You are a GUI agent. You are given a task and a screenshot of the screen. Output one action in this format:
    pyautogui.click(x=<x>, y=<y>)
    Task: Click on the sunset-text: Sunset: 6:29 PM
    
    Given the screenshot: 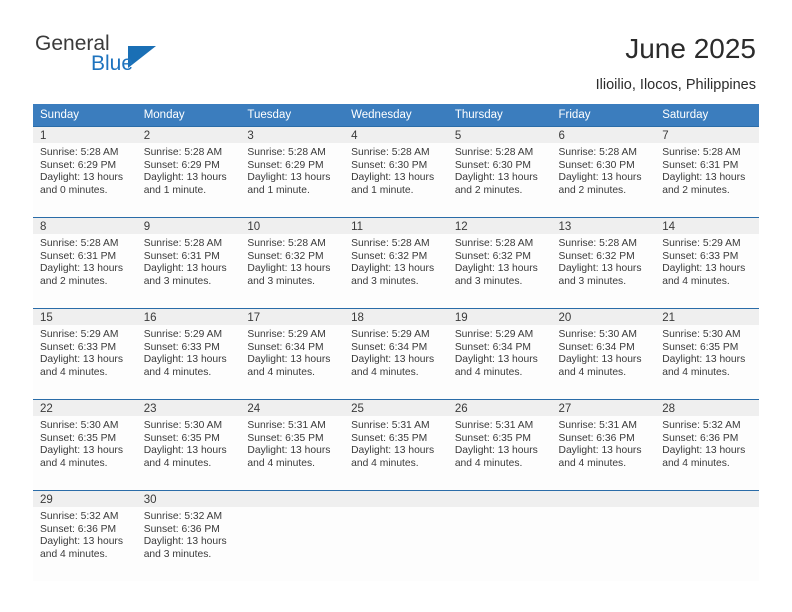 What is the action you would take?
    pyautogui.click(x=78, y=165)
    